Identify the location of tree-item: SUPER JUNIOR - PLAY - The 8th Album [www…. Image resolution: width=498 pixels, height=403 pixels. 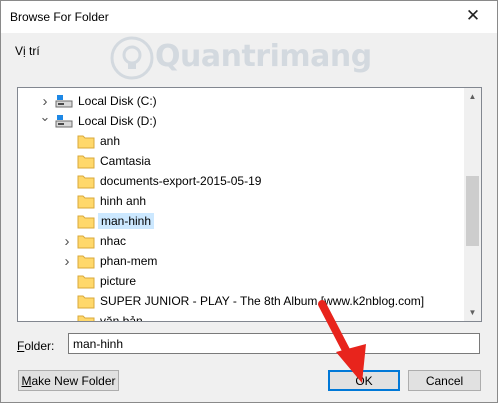
(241, 301).